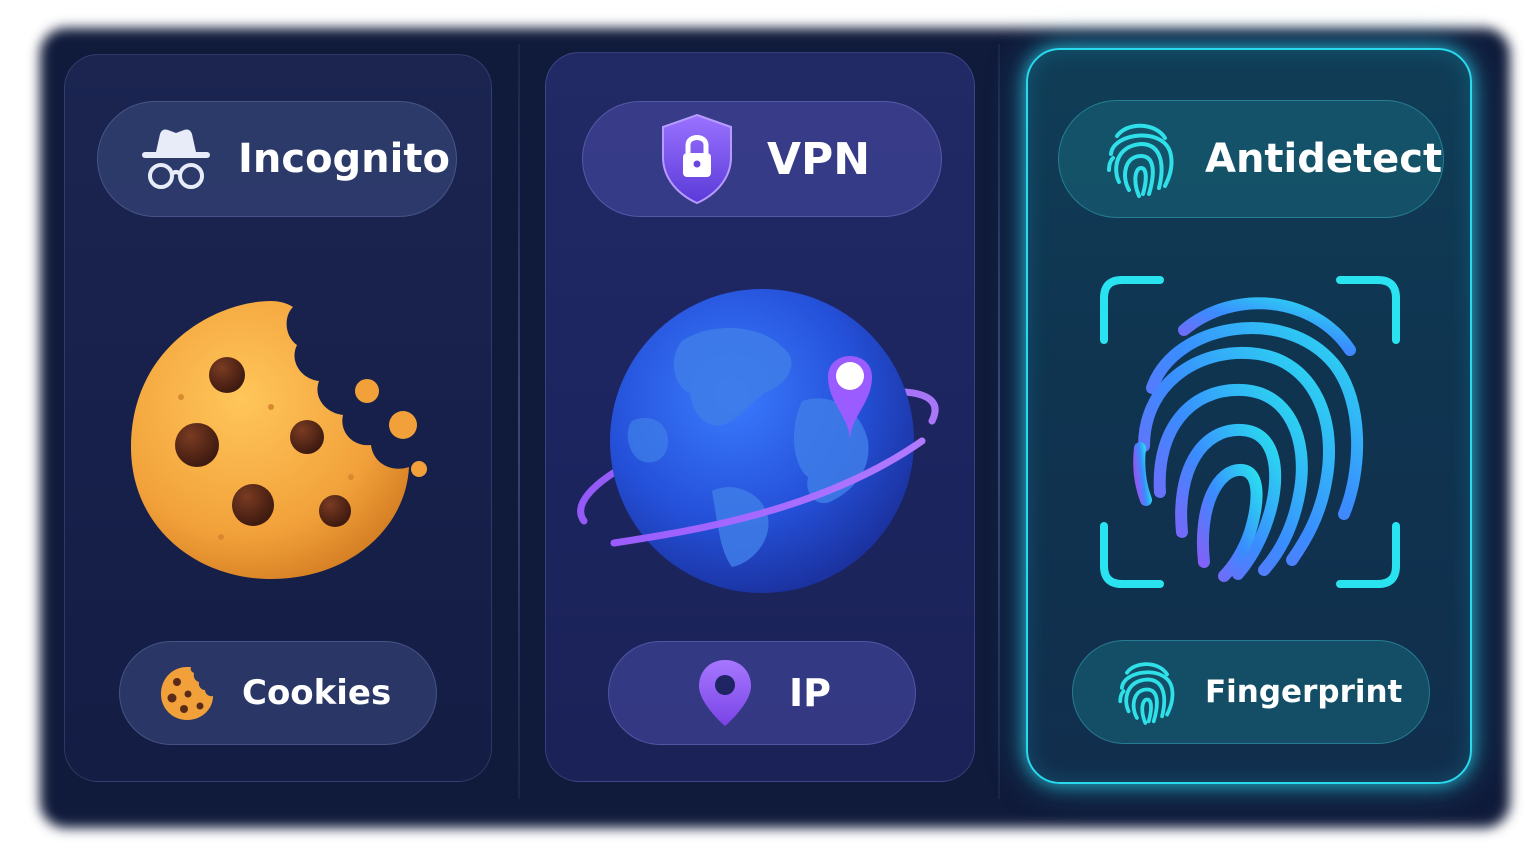 This screenshot has width=1536, height=864. What do you see at coordinates (317, 693) in the screenshot?
I see `cookies-label: Cookies` at bounding box center [317, 693].